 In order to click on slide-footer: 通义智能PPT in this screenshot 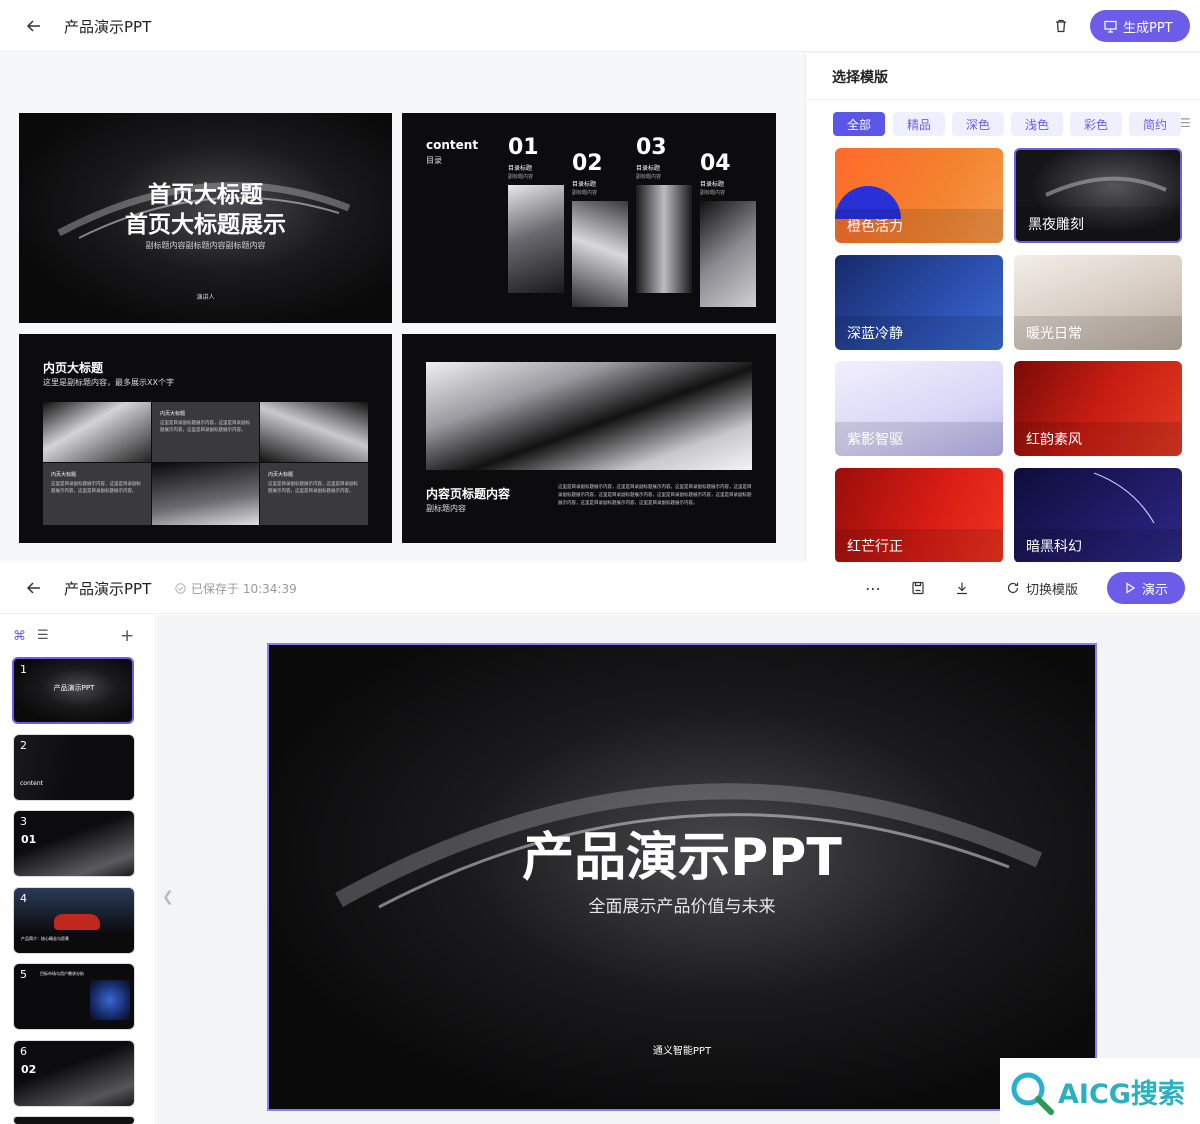, I will do `click(682, 1049)`.